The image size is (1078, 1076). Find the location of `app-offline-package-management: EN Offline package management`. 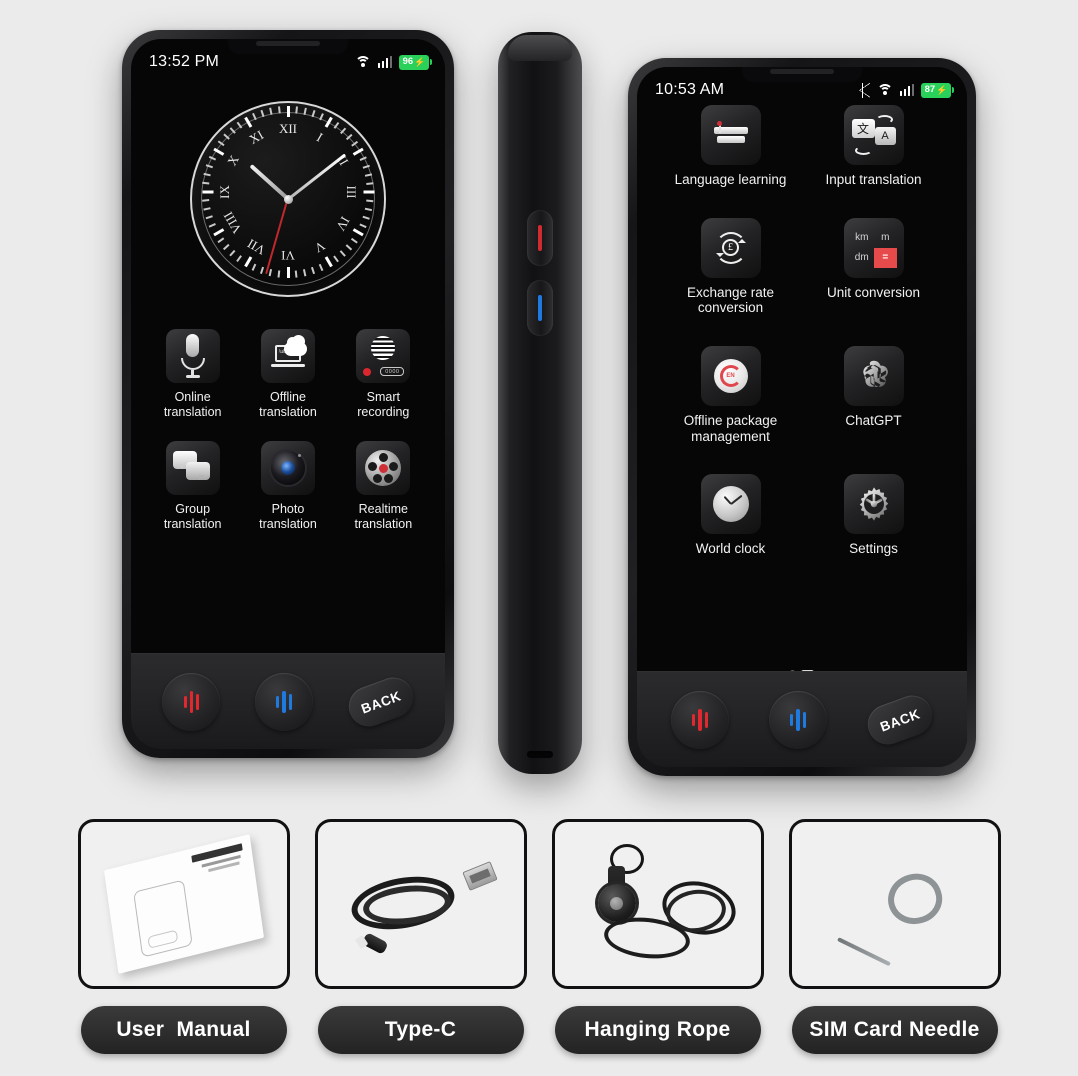

app-offline-package-management: EN Offline package management is located at coordinates (730, 394).